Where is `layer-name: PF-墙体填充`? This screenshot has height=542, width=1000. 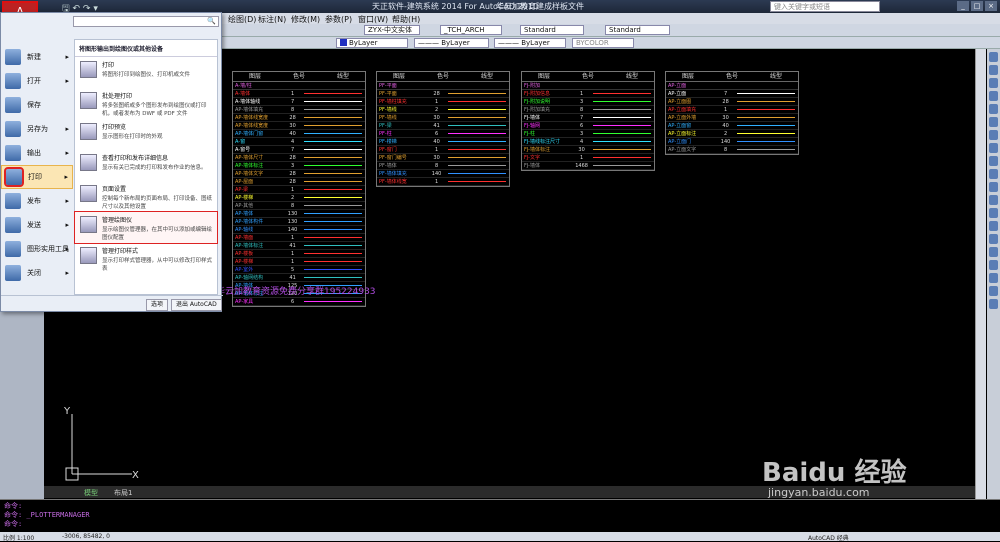
layer-name: PF-墙体填充 is located at coordinates (393, 174).